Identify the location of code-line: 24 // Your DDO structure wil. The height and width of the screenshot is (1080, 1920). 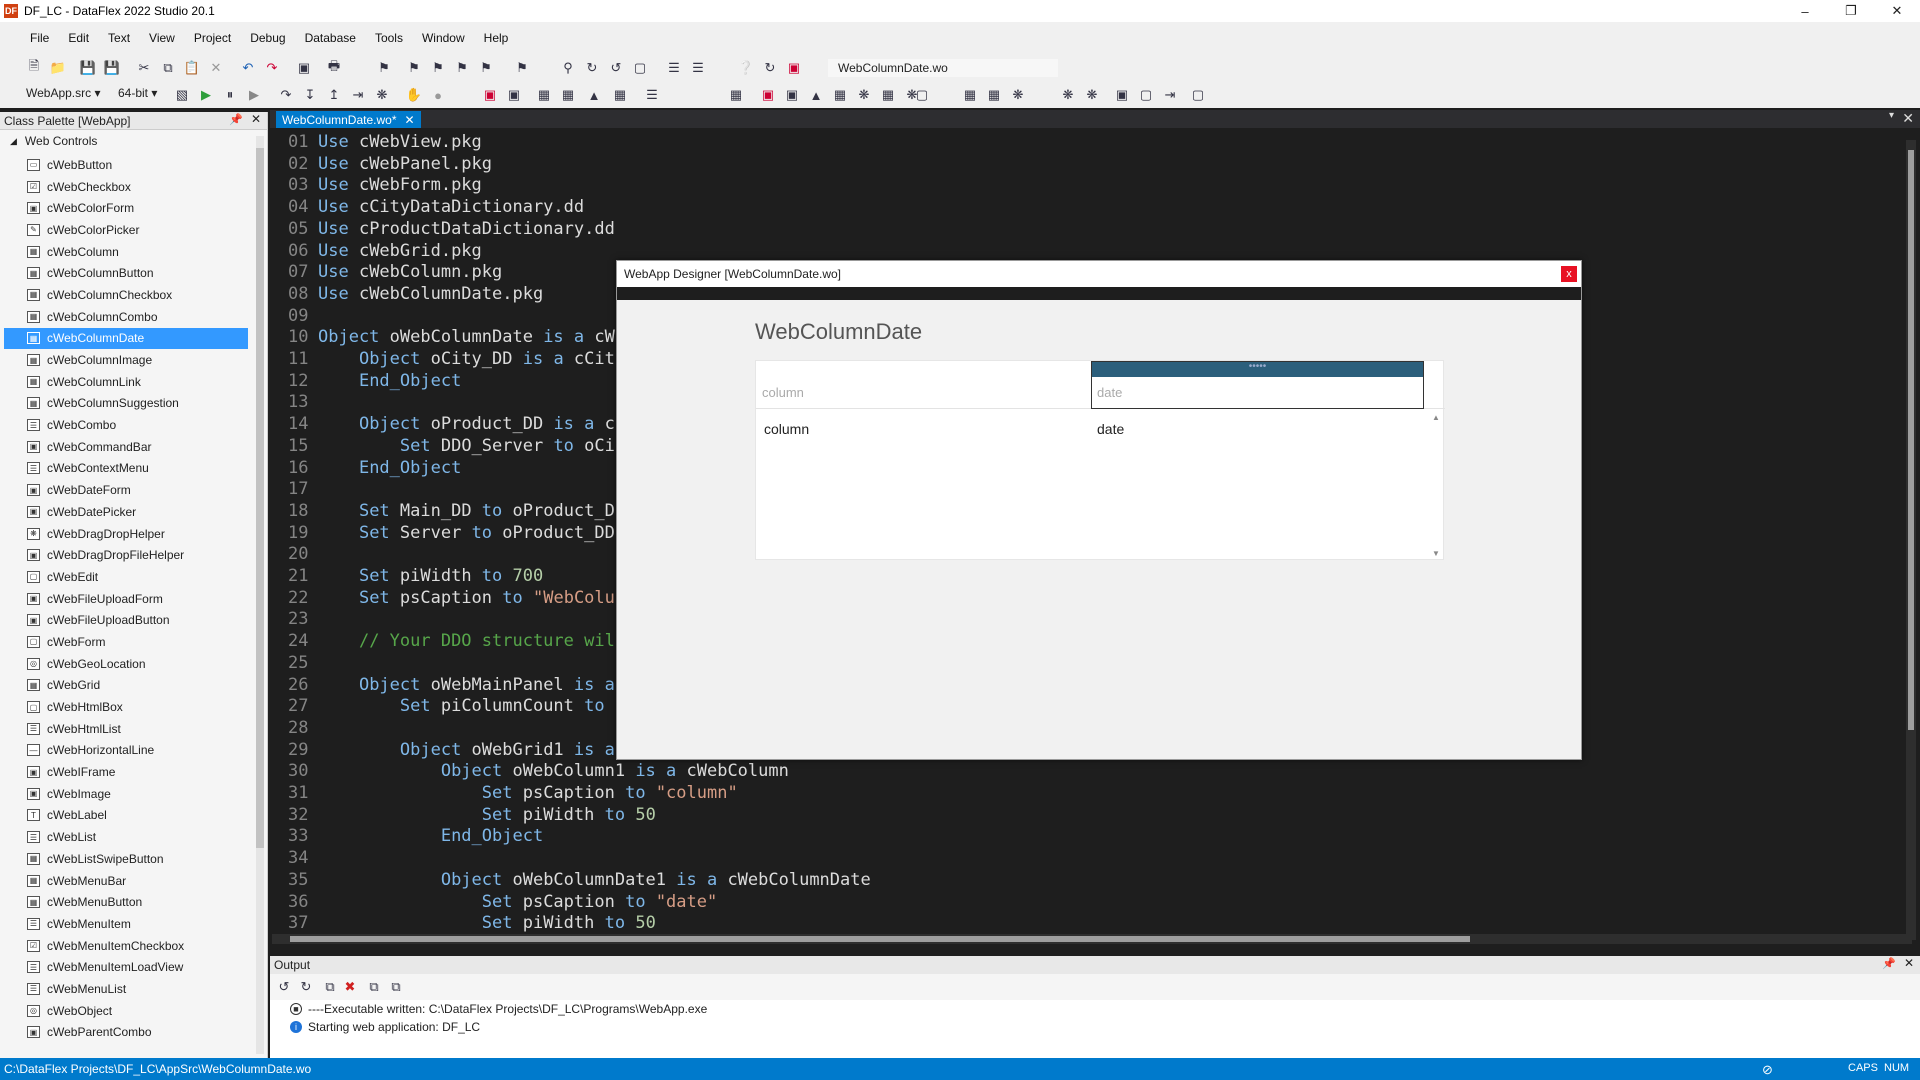
(451, 642).